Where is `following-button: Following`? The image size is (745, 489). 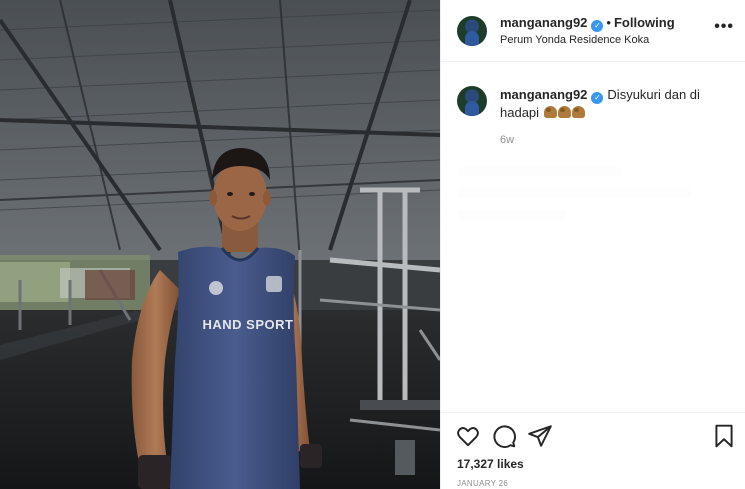
following-button: Following is located at coordinates (644, 22).